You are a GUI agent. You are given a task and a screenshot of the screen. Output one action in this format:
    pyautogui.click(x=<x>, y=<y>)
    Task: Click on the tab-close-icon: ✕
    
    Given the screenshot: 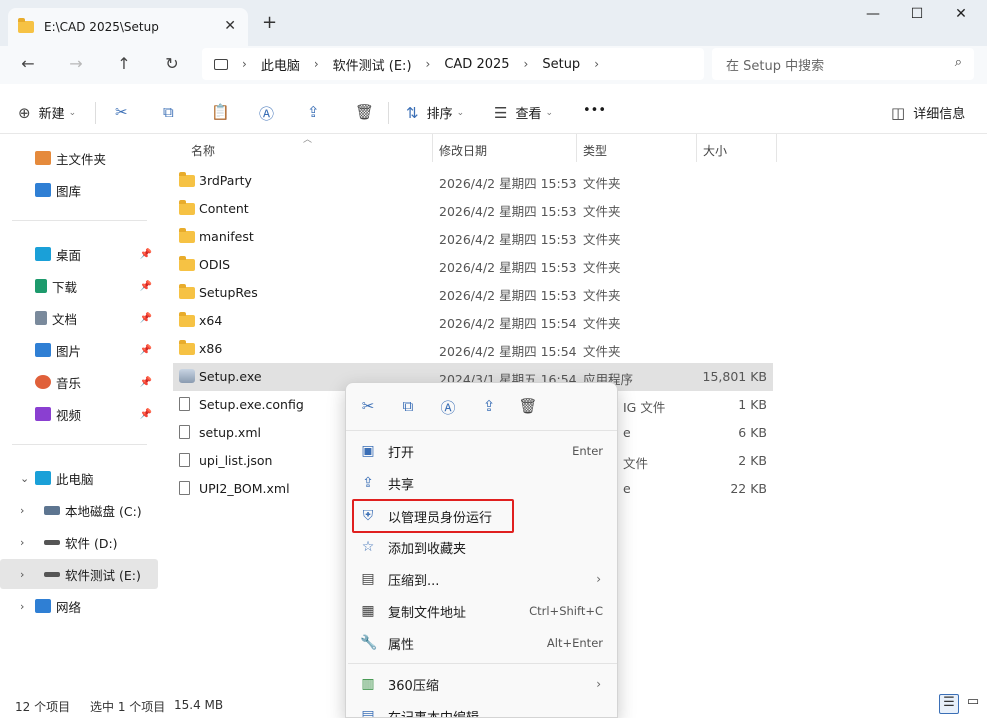 What is the action you would take?
    pyautogui.click(x=230, y=26)
    